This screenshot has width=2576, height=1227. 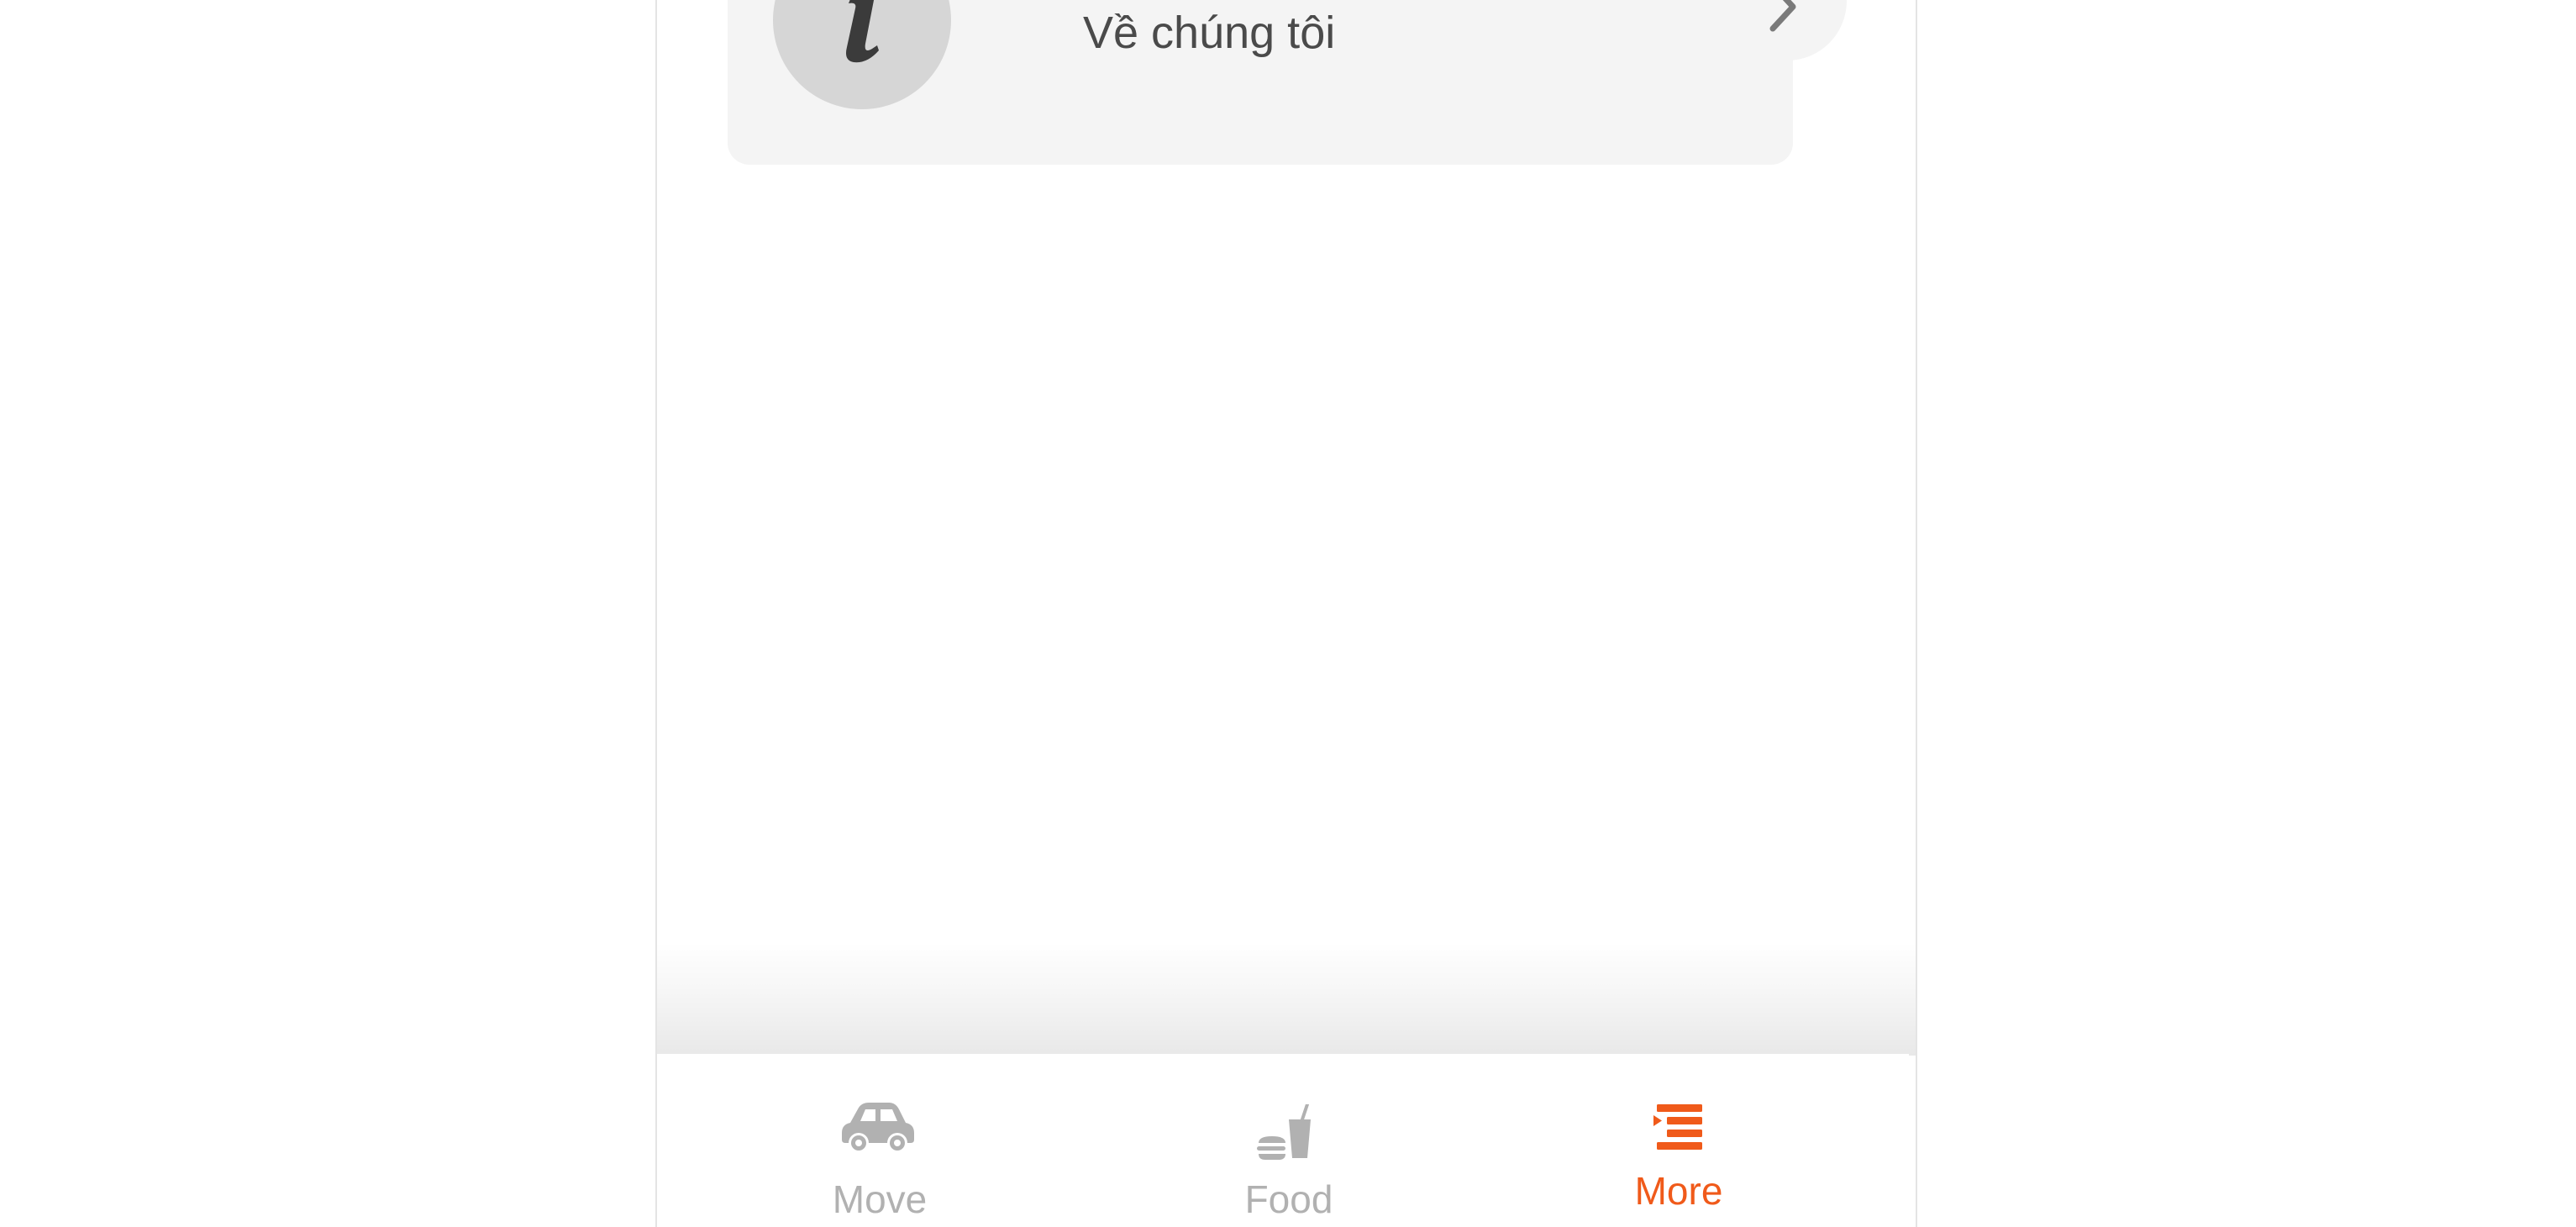 What do you see at coordinates (862, 54) in the screenshot?
I see `info-icon` at bounding box center [862, 54].